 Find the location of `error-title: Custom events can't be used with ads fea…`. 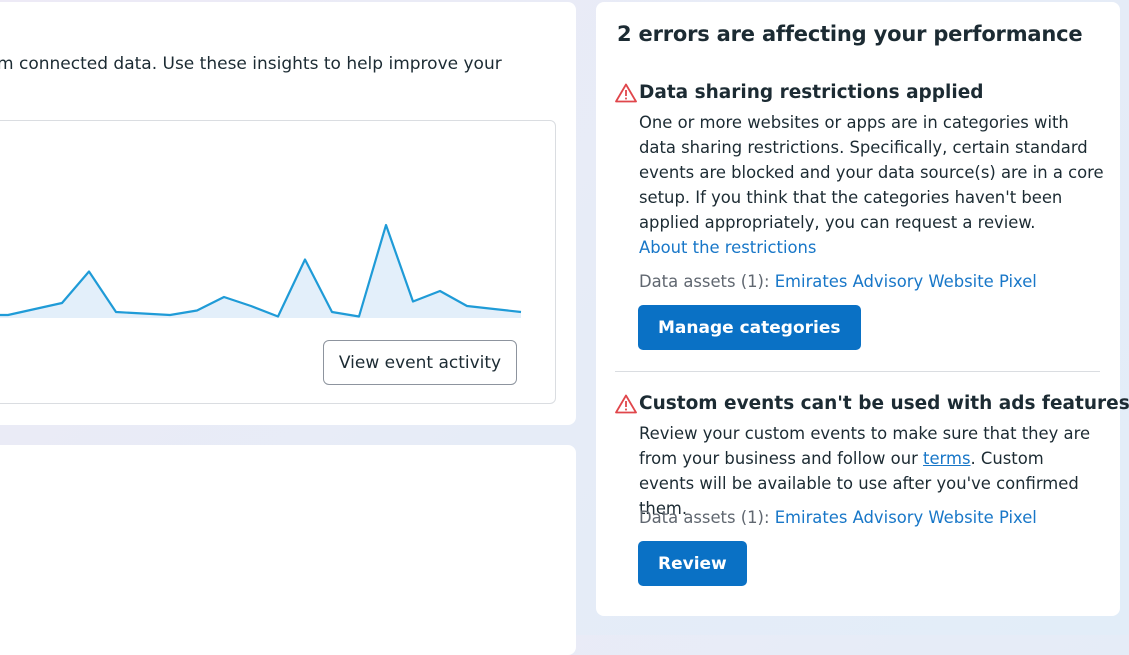

error-title: Custom events can't be used with ads fea… is located at coordinates (884, 403).